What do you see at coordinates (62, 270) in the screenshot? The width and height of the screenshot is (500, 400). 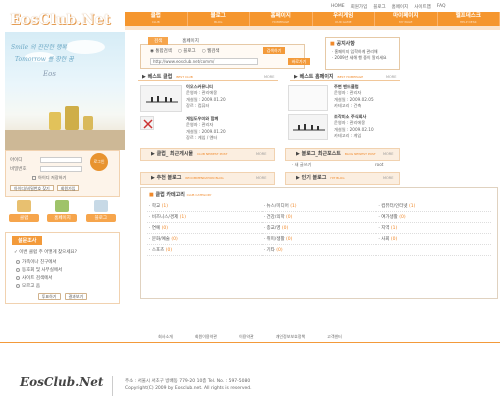 I see `poll-option: 동호회 및 사무실에서` at bounding box center [62, 270].